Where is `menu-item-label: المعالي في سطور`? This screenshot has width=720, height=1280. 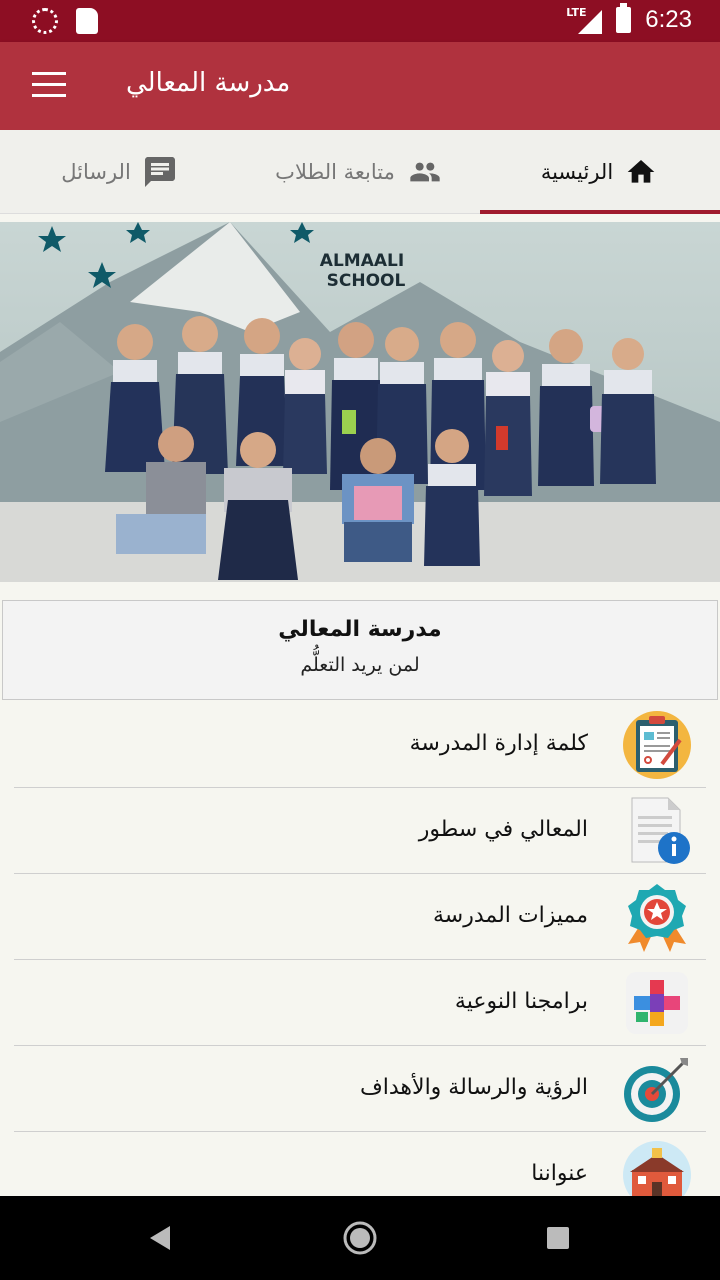 menu-item-label: المعالي في سطور is located at coordinates (503, 829).